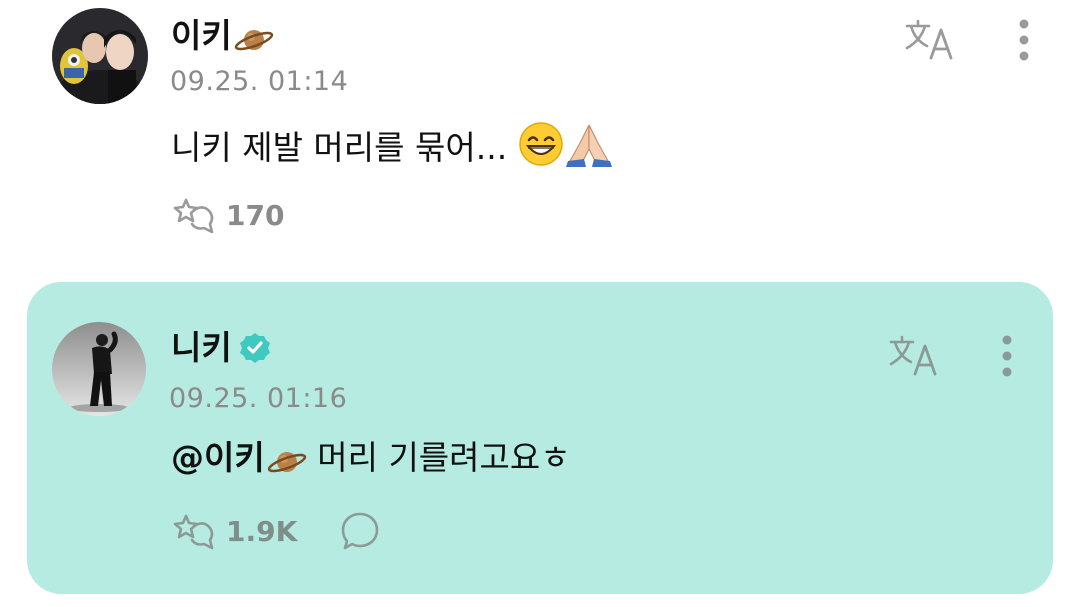  What do you see at coordinates (255, 215) in the screenshot?
I see `like-count: 170` at bounding box center [255, 215].